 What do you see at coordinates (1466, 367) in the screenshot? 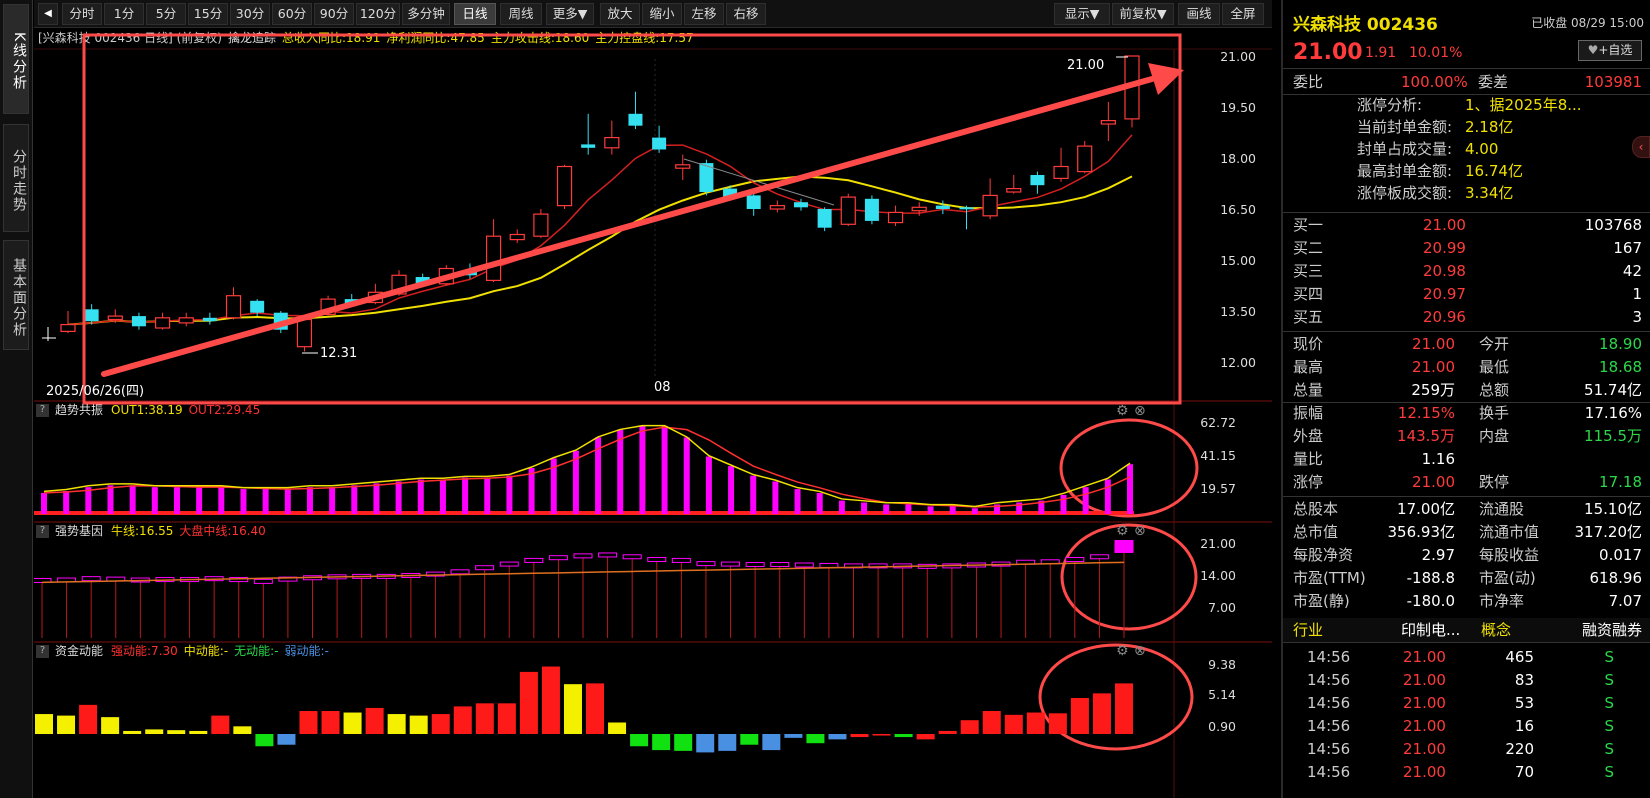
I see `stat-row: 最高 21.00 最低 18.68` at bounding box center [1466, 367].